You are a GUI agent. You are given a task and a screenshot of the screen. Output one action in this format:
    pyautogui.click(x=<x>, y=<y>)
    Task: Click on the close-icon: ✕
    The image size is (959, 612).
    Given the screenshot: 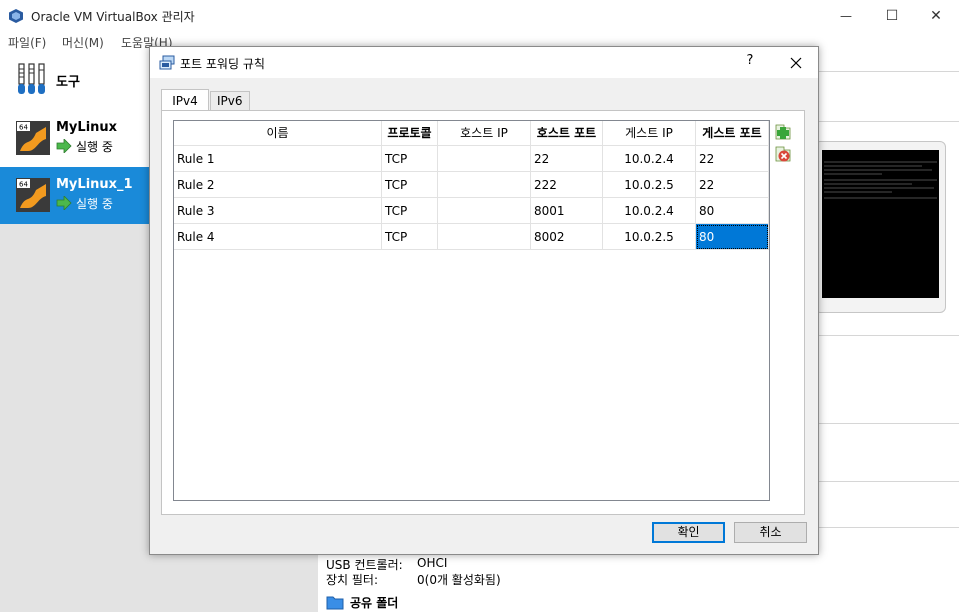 What is the action you would take?
    pyautogui.click(x=936, y=15)
    